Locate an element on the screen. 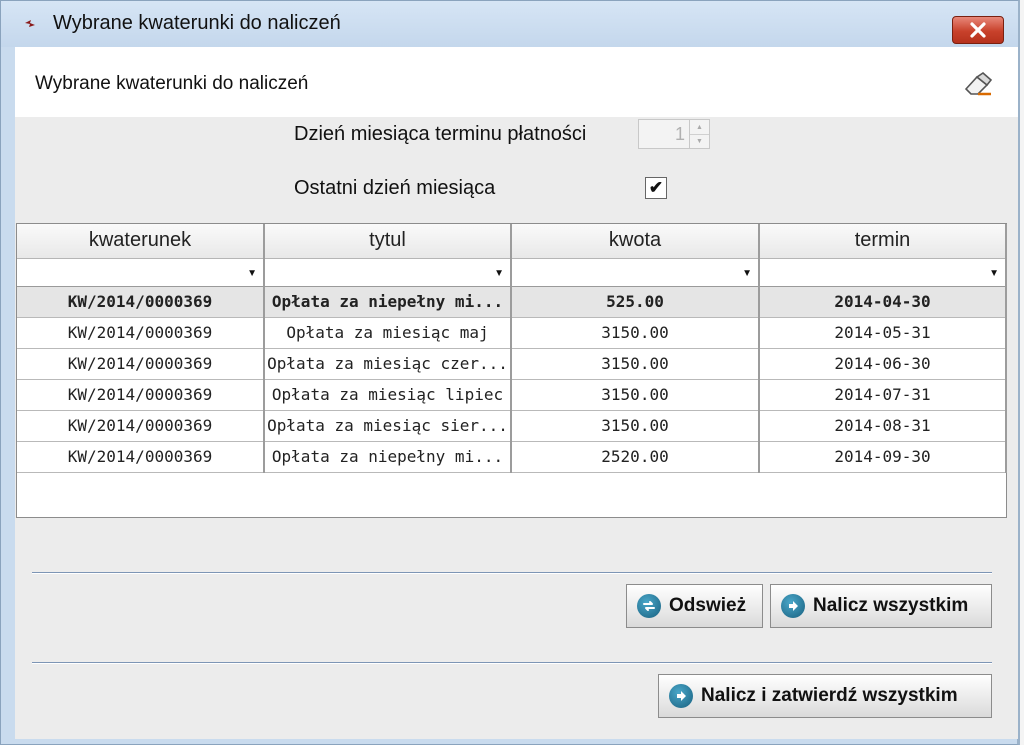 The height and width of the screenshot is (745, 1024). charge-all-button: Nalicz wszystkim is located at coordinates (881, 606).